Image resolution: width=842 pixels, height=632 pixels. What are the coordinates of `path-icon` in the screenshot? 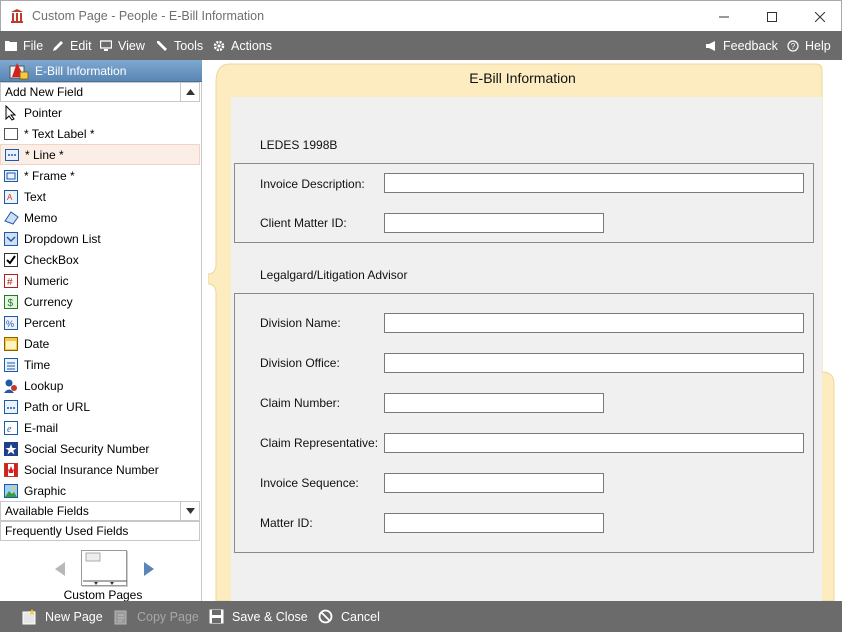 It's located at (11, 407).